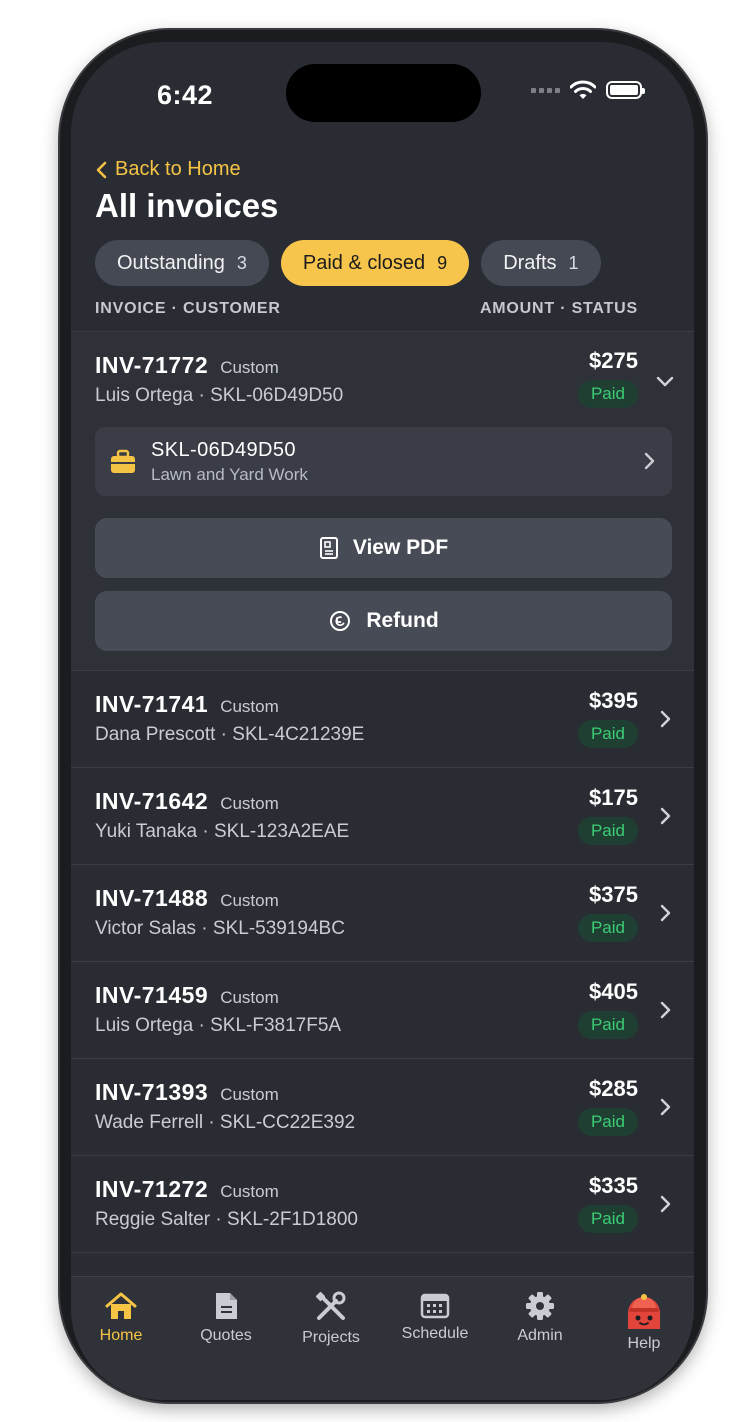 The height and width of the screenshot is (1422, 756). I want to click on tab-label: Drafts, so click(530, 262).